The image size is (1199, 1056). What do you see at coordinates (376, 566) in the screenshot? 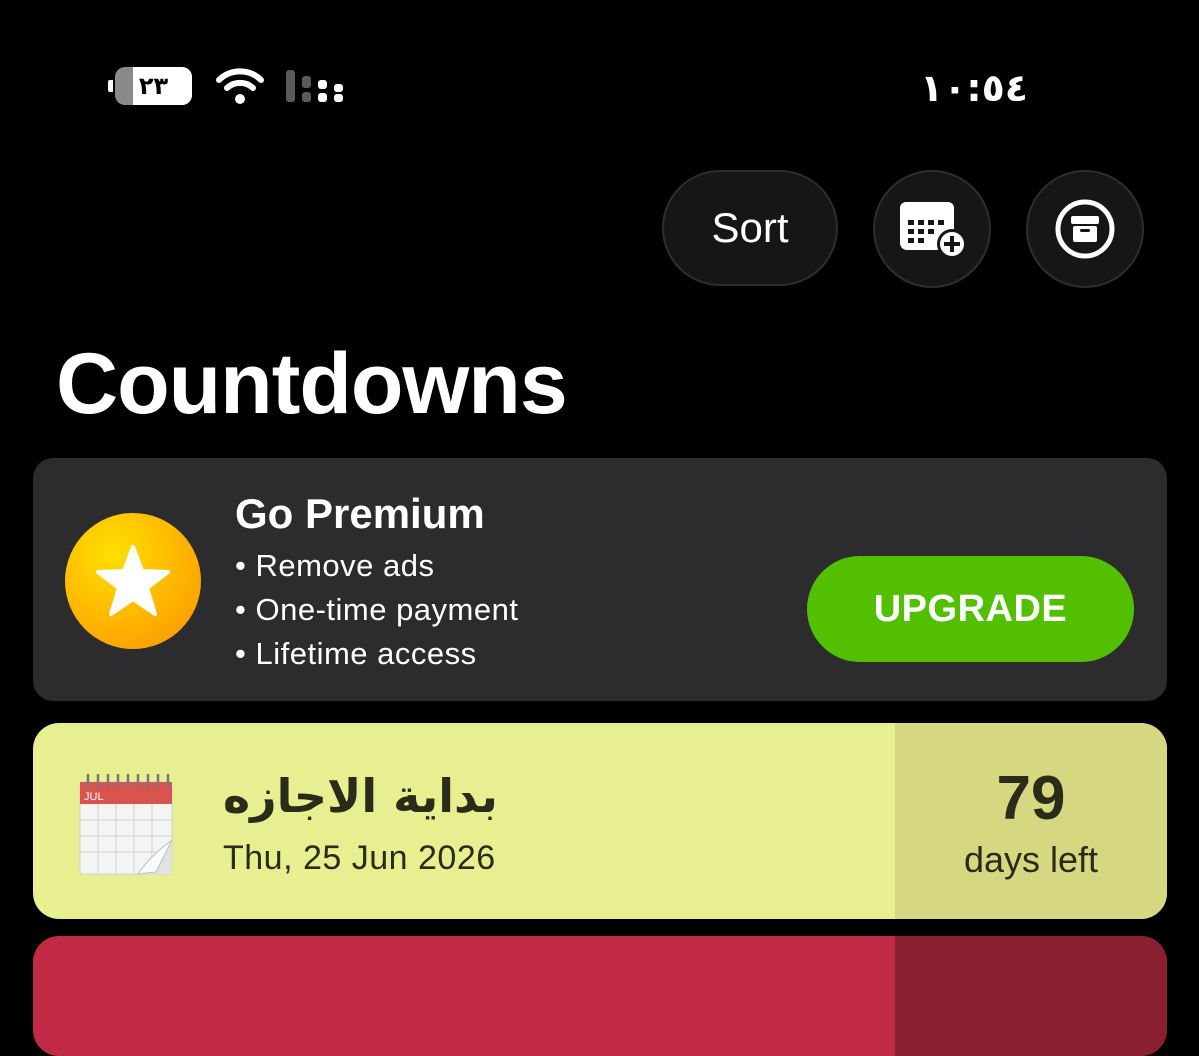
I see `benefit-item: Remove ads` at bounding box center [376, 566].